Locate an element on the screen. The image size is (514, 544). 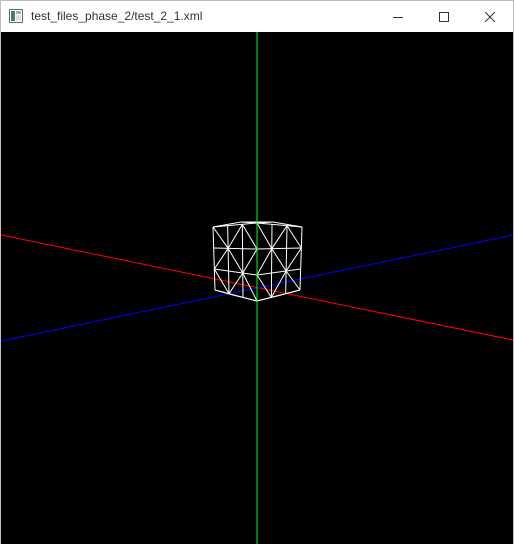
maximize-icon is located at coordinates (444, 16).